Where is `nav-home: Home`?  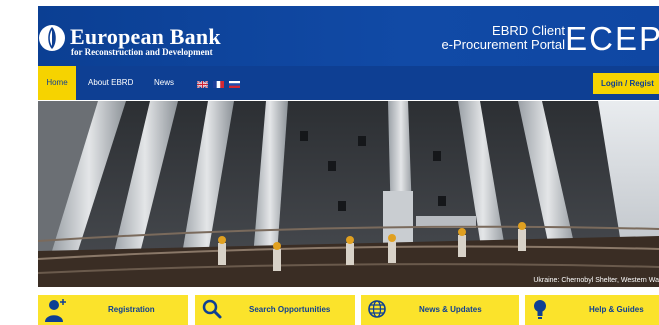
nav-home: Home is located at coordinates (57, 83).